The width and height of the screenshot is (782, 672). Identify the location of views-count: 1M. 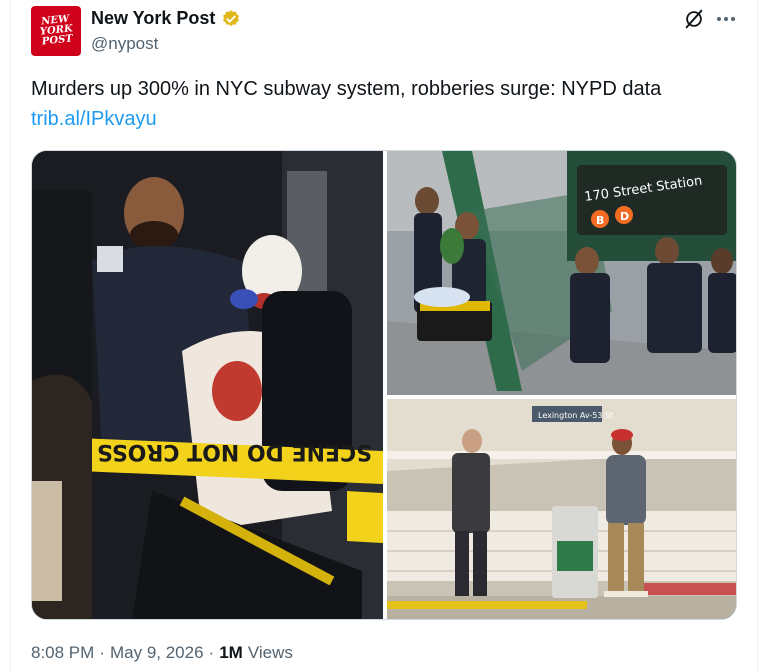
(231, 652).